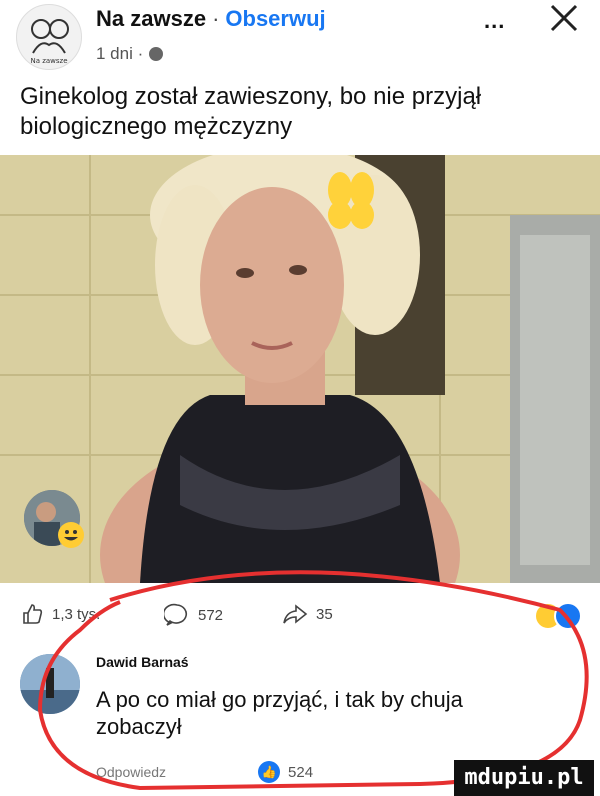 The height and width of the screenshot is (796, 600). Describe the element at coordinates (204, 772) in the screenshot. I see `comment-actions: Odpowiedz 👍 524` at that location.